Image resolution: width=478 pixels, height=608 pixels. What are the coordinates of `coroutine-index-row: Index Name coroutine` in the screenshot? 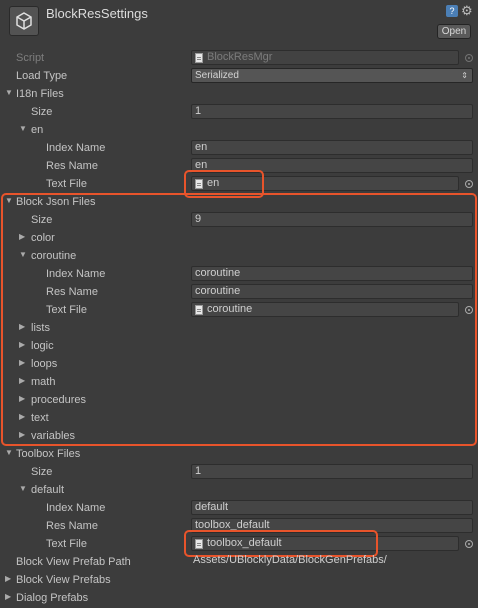 It's located at (239, 274).